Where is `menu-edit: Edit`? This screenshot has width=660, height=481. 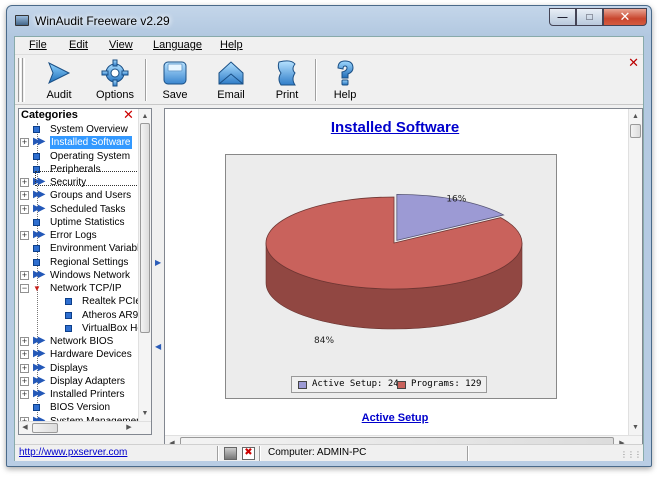
menu-edit: Edit is located at coordinates (78, 45).